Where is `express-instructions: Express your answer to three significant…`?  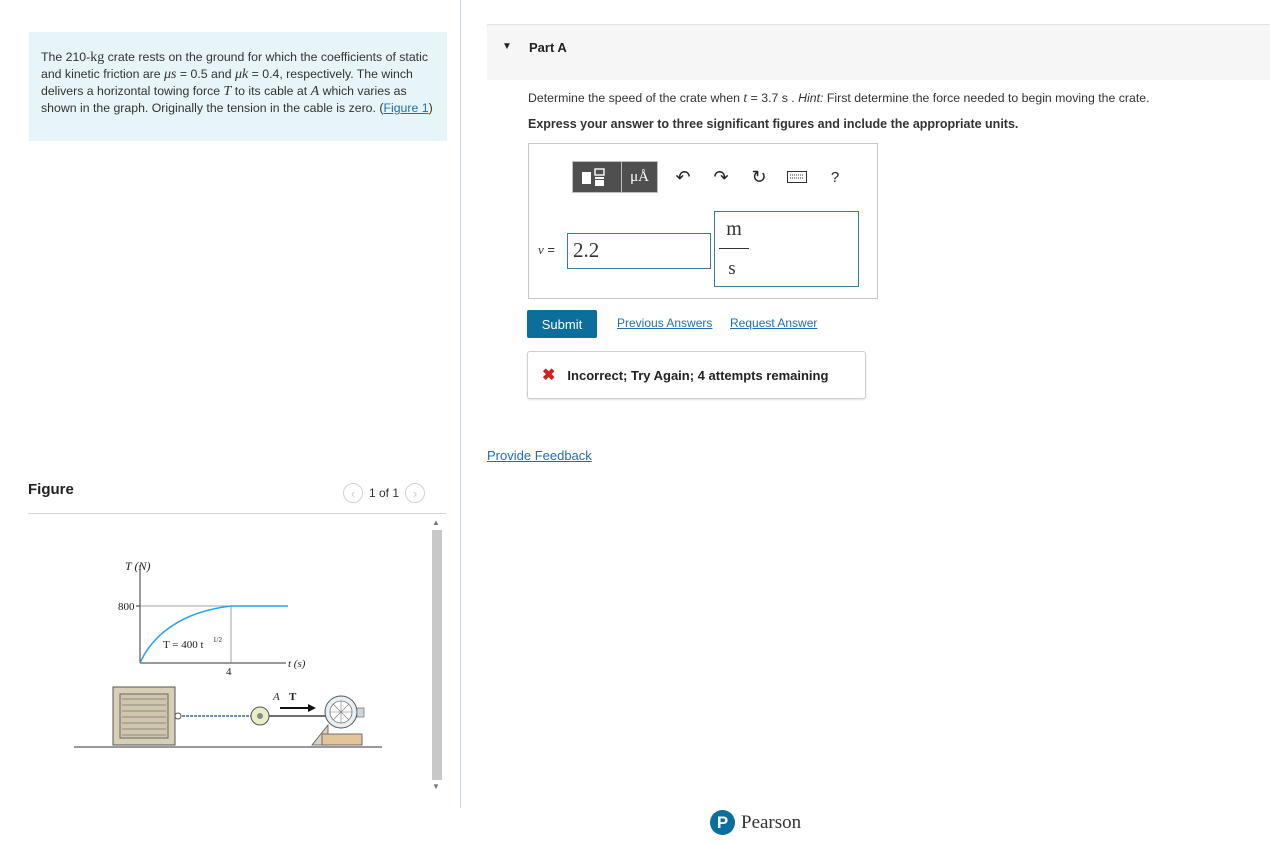
express-instructions: Express your answer to three significant… is located at coordinates (773, 124).